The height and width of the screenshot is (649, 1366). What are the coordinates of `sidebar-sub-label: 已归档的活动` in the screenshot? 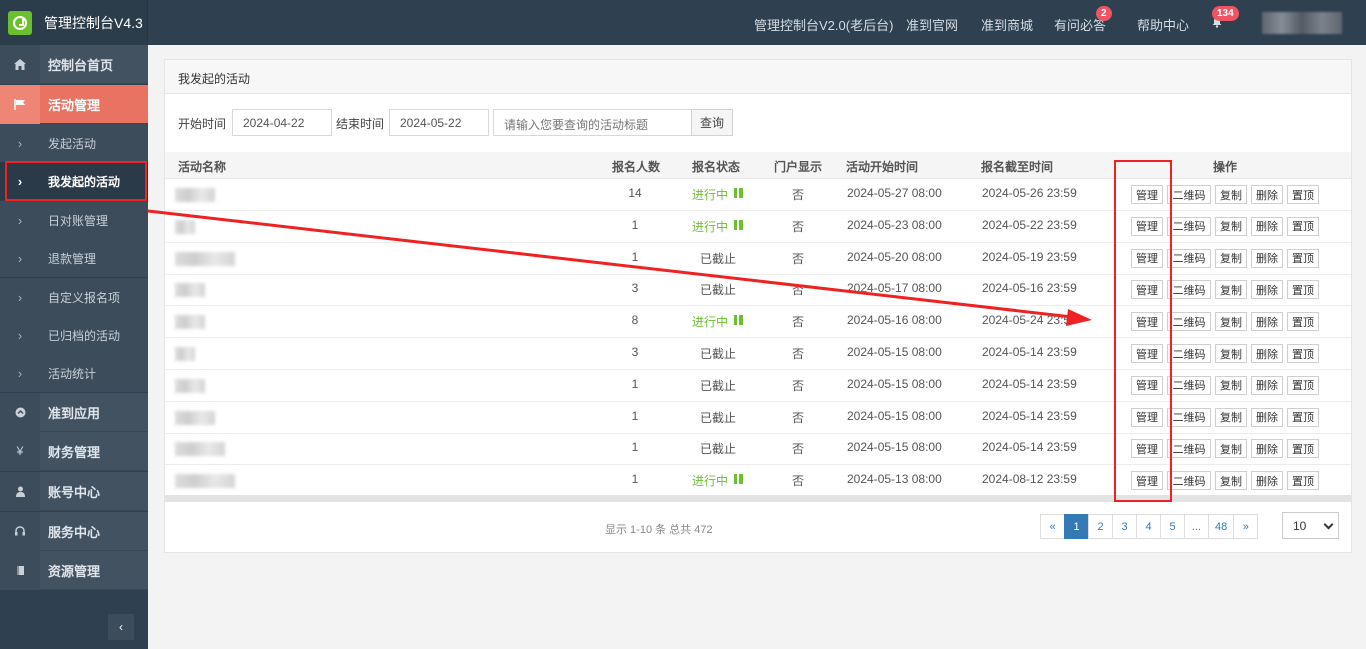 It's located at (84, 335).